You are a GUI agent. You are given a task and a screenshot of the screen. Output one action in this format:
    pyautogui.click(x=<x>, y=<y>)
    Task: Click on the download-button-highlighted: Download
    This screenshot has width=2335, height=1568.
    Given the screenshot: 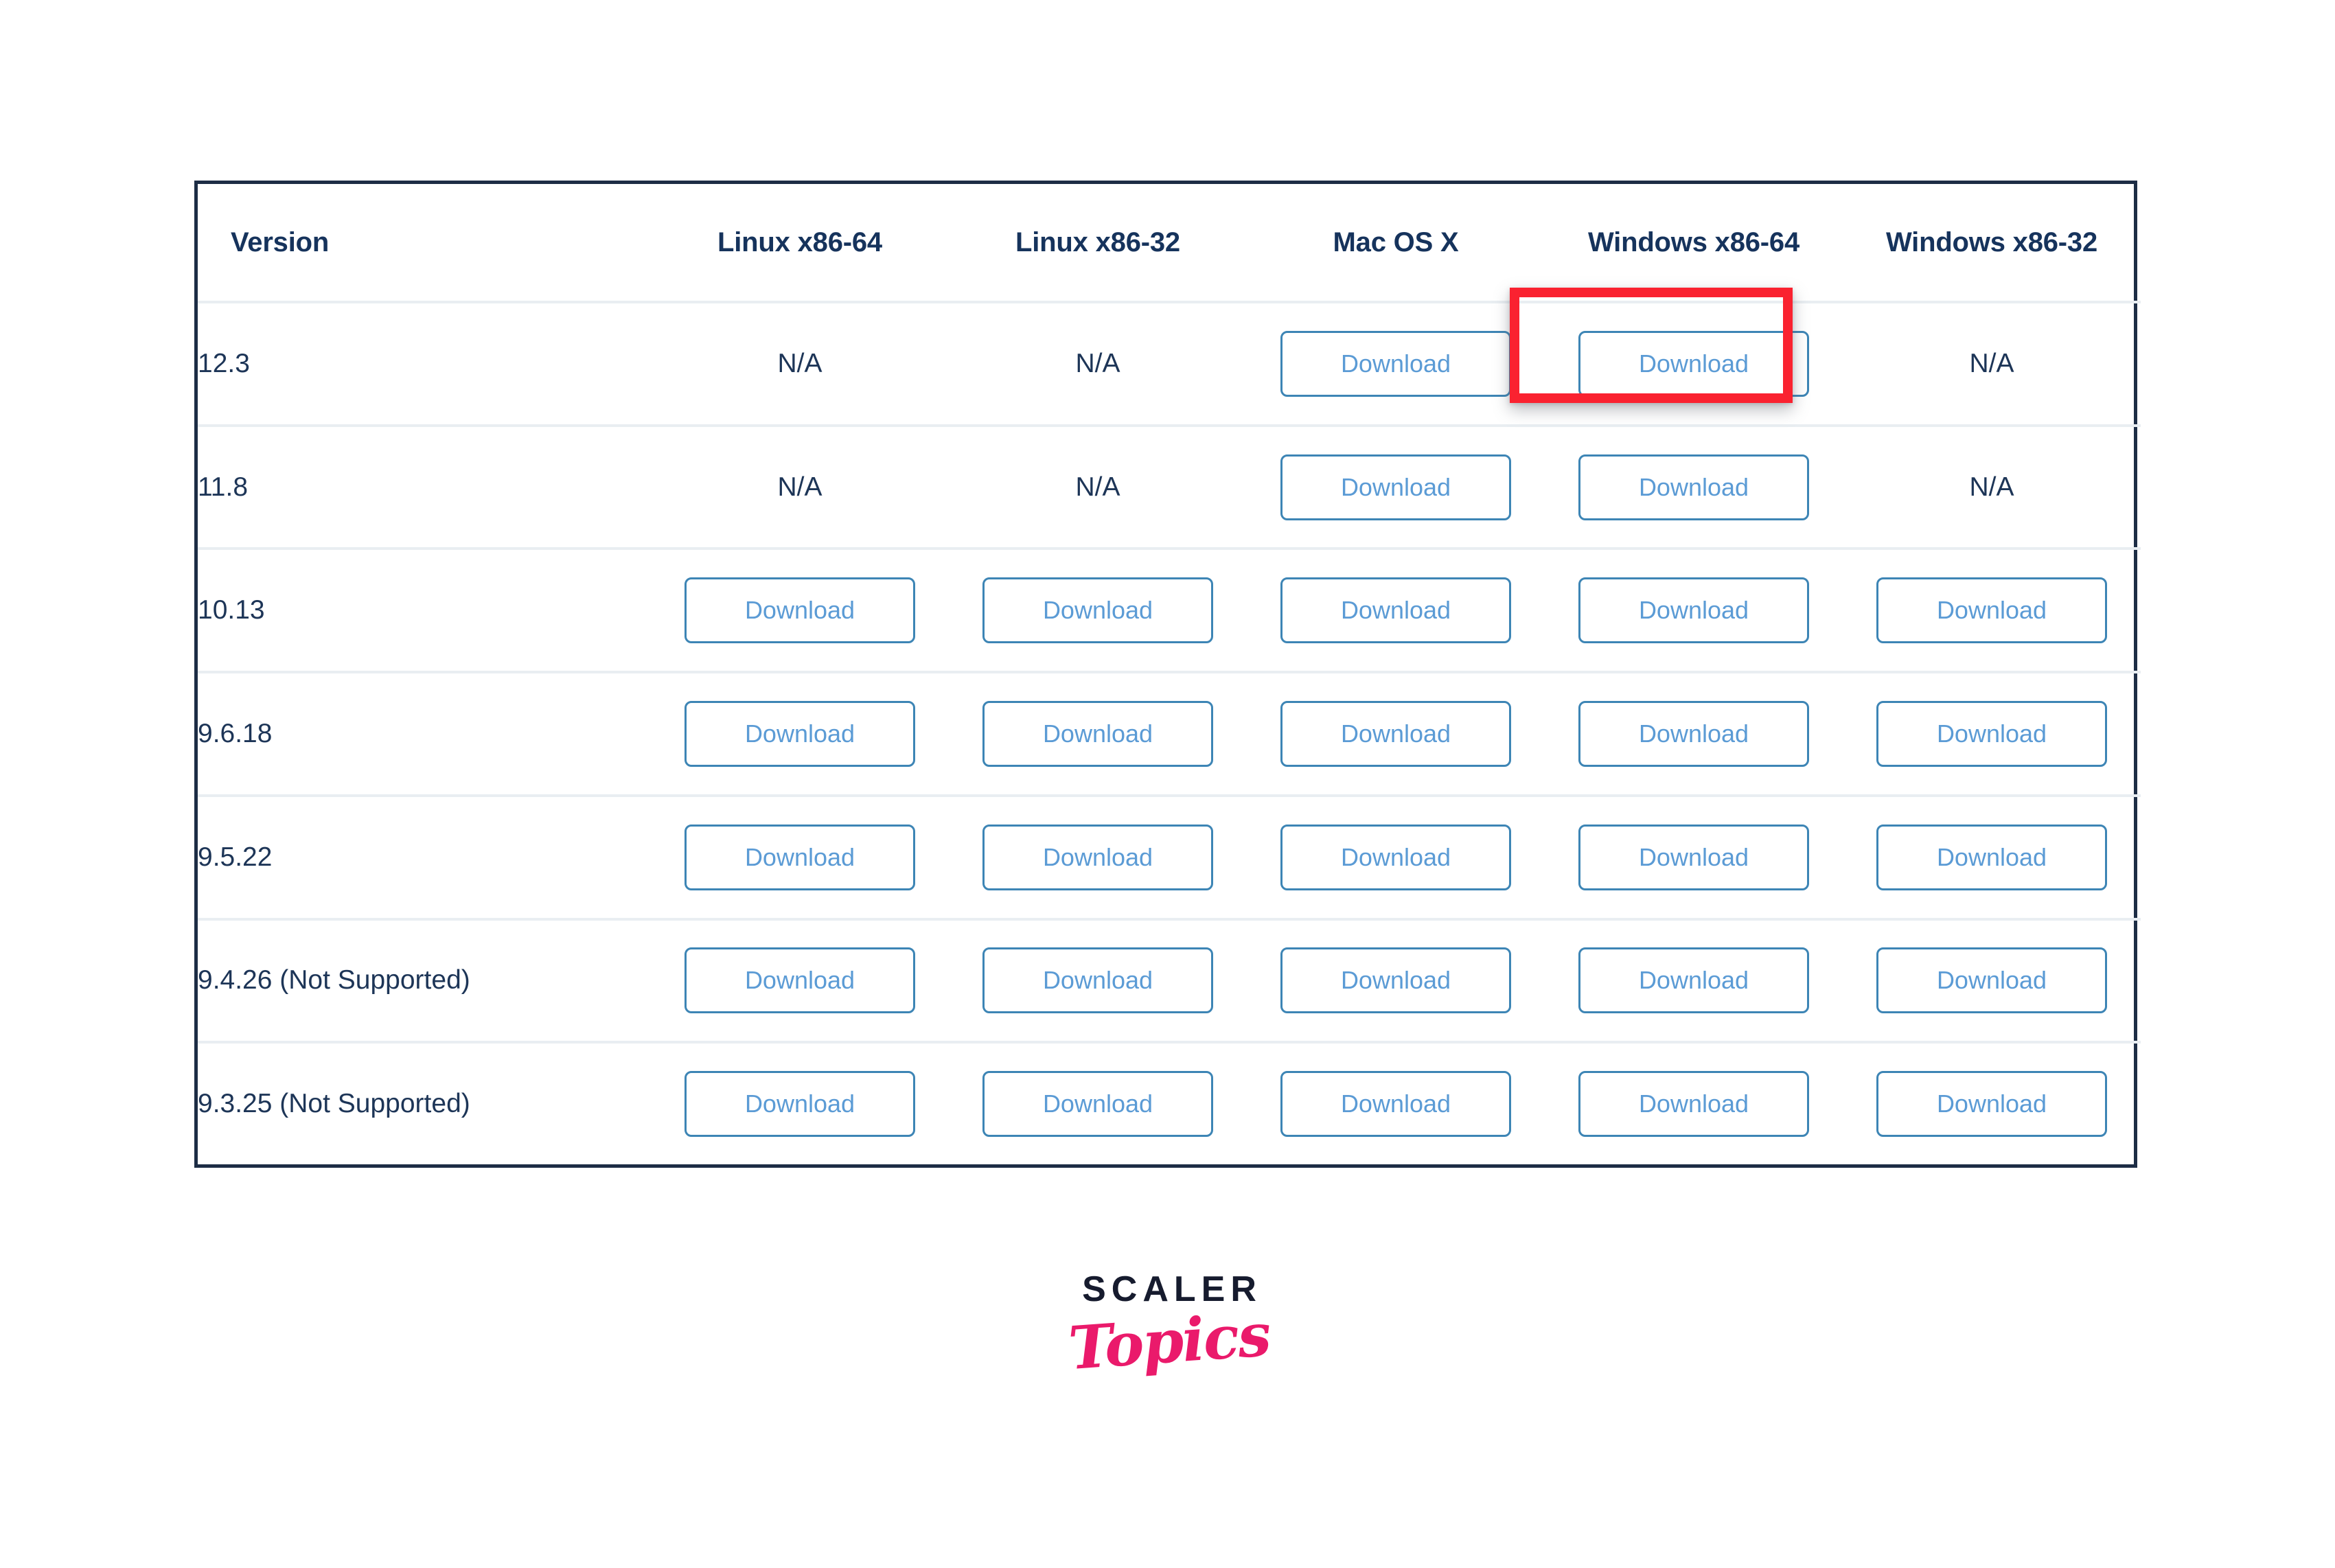 What is the action you would take?
    pyautogui.click(x=1693, y=363)
    